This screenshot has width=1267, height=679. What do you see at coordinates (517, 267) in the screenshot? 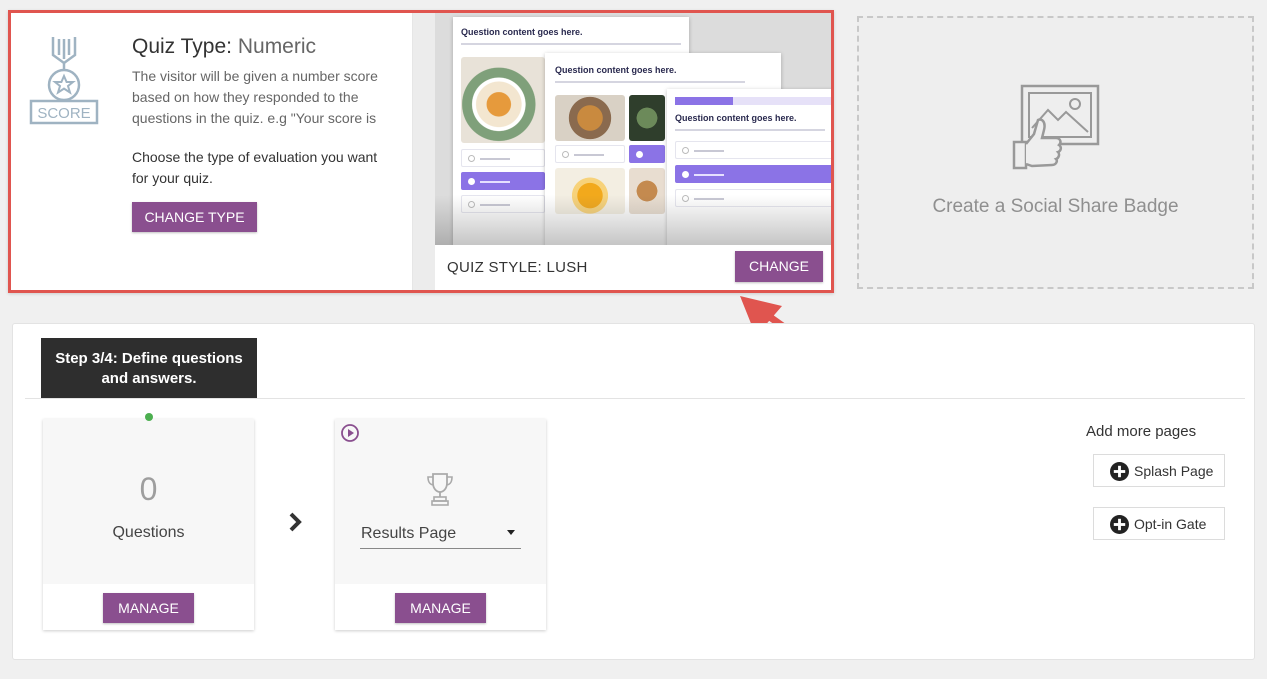
I see `quiz-style-label: QUIZ STYLE: LUSH` at bounding box center [517, 267].